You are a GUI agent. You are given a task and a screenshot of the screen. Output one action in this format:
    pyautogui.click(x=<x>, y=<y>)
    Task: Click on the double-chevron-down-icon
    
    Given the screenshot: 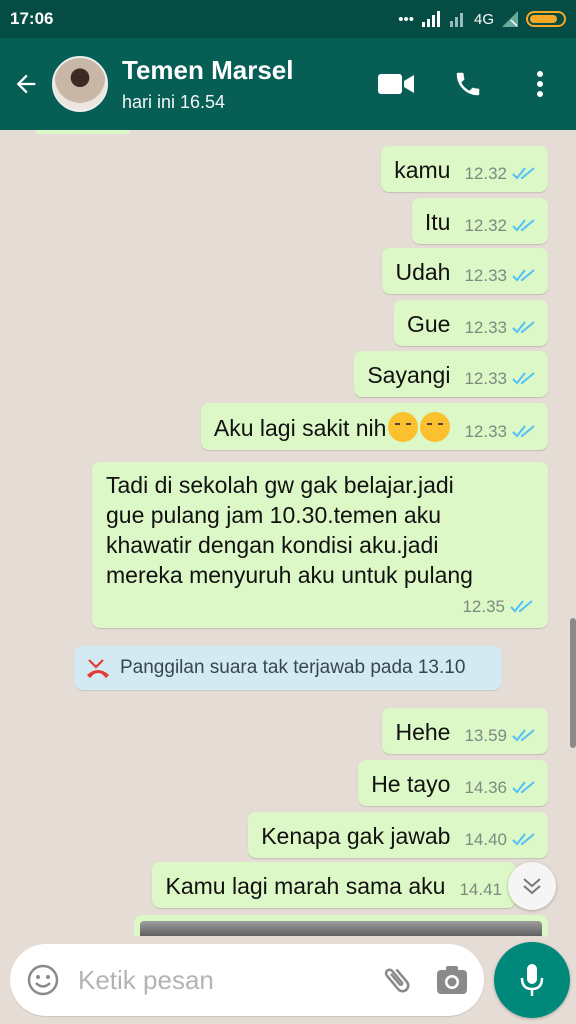 What is the action you would take?
    pyautogui.click(x=532, y=886)
    